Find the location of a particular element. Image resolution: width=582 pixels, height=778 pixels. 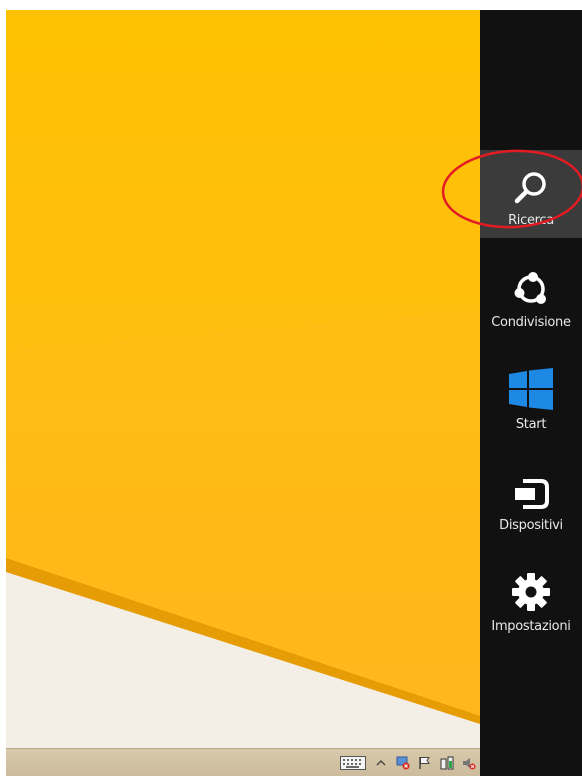

keyboard-icon is located at coordinates (353, 763).